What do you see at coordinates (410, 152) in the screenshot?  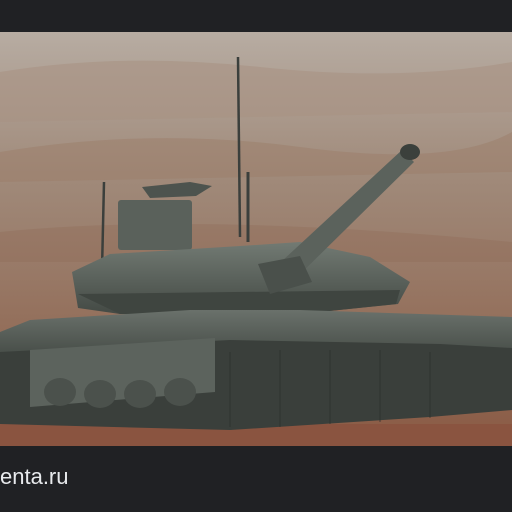 I see `gun-muzzle` at bounding box center [410, 152].